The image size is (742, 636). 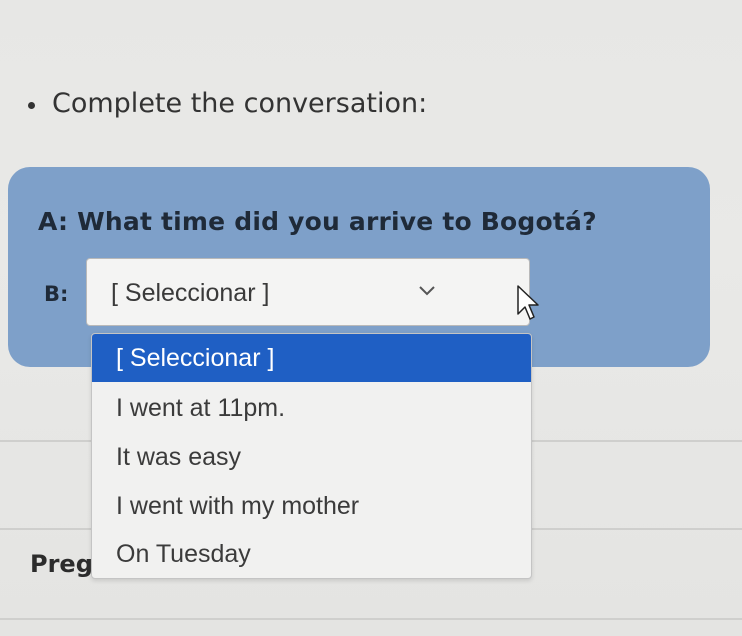 I want to click on dropdown-option: I went with my mother, so click(x=311, y=506).